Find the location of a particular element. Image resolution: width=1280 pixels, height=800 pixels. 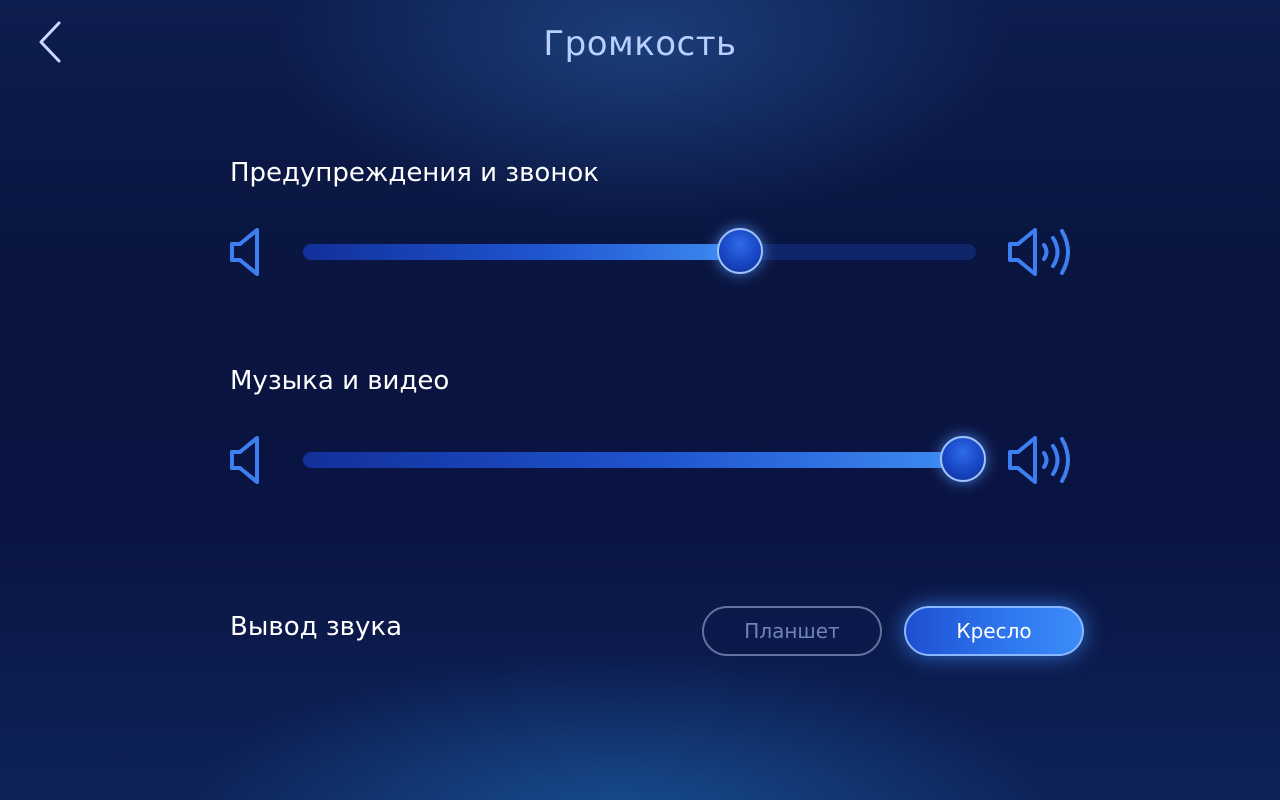

media-volume-slider is located at coordinates (644, 460).